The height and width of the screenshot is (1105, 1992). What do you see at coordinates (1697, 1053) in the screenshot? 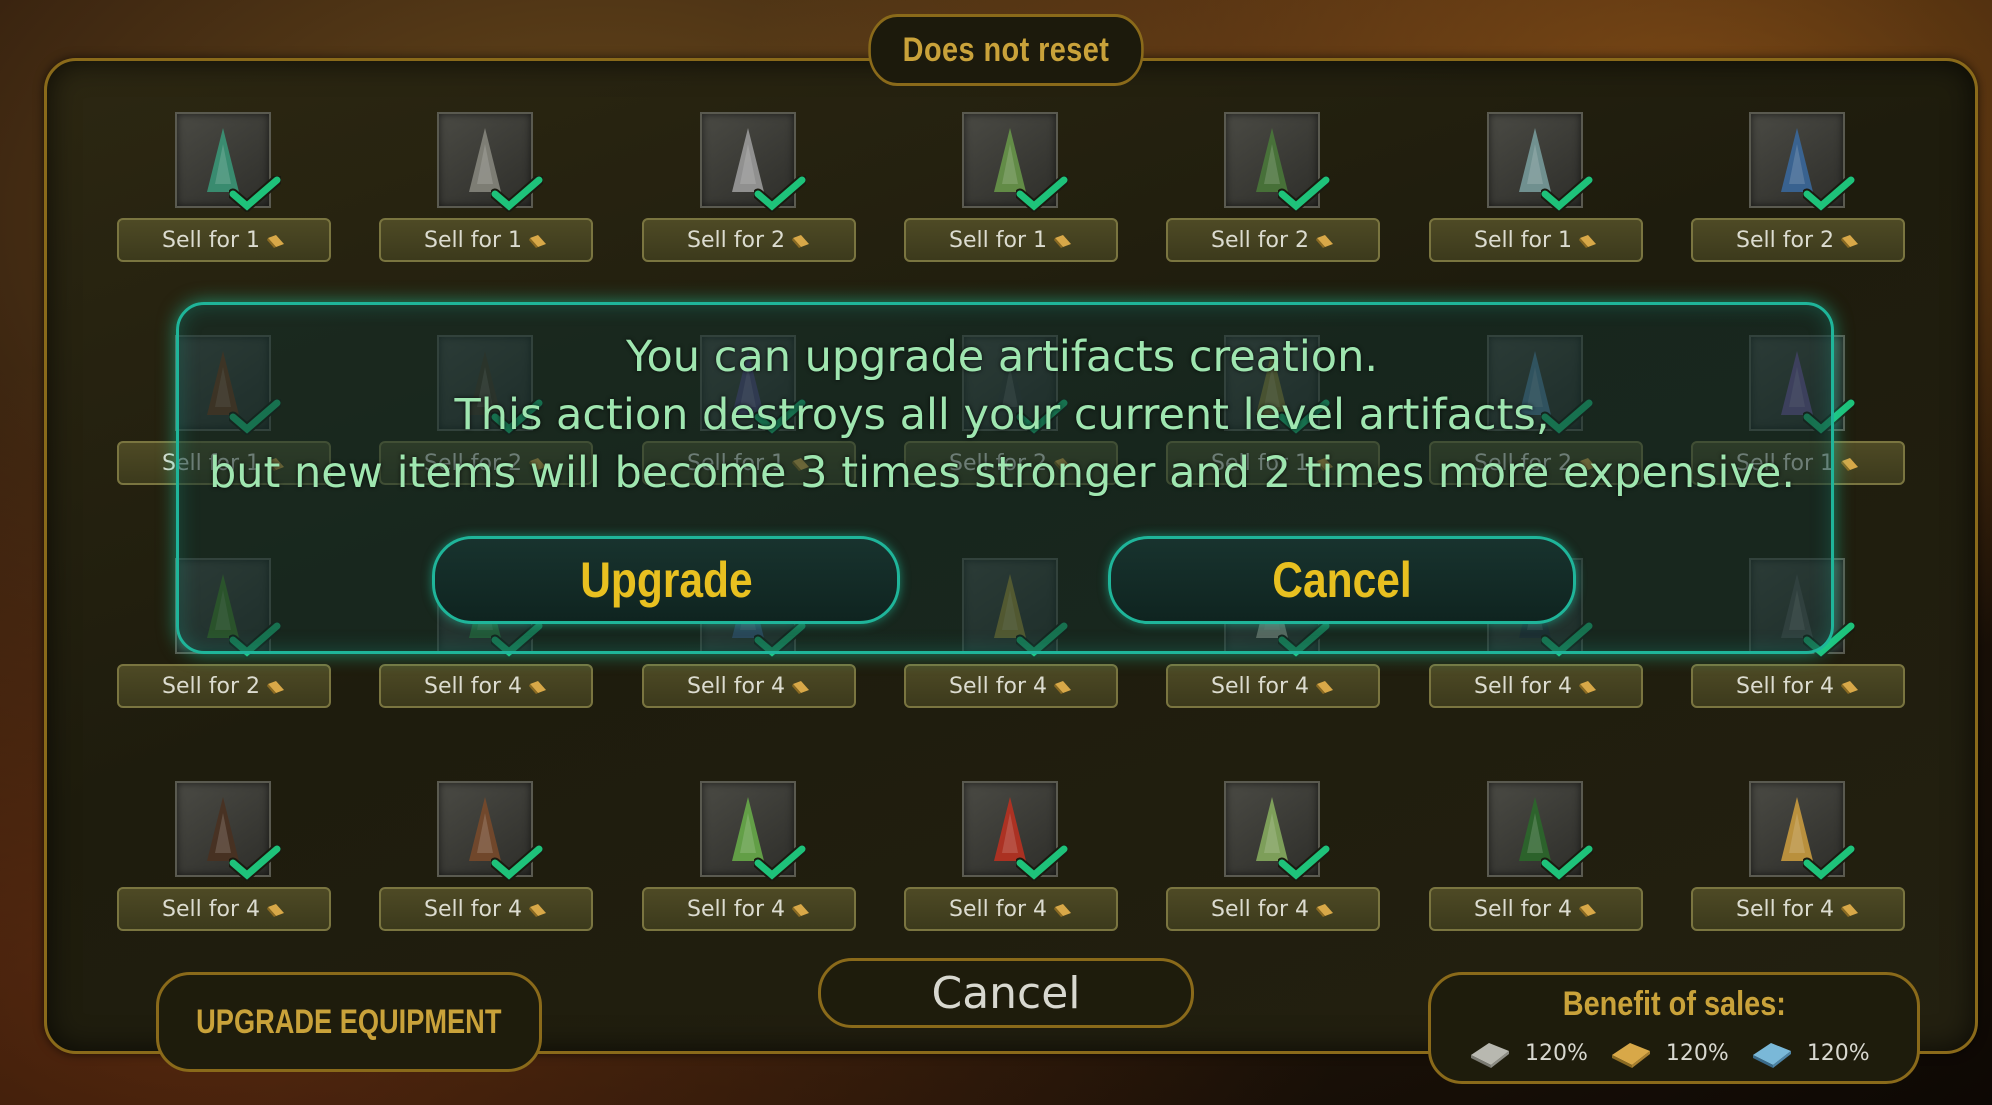
I see `benefit-gold-value: 120%` at bounding box center [1697, 1053].